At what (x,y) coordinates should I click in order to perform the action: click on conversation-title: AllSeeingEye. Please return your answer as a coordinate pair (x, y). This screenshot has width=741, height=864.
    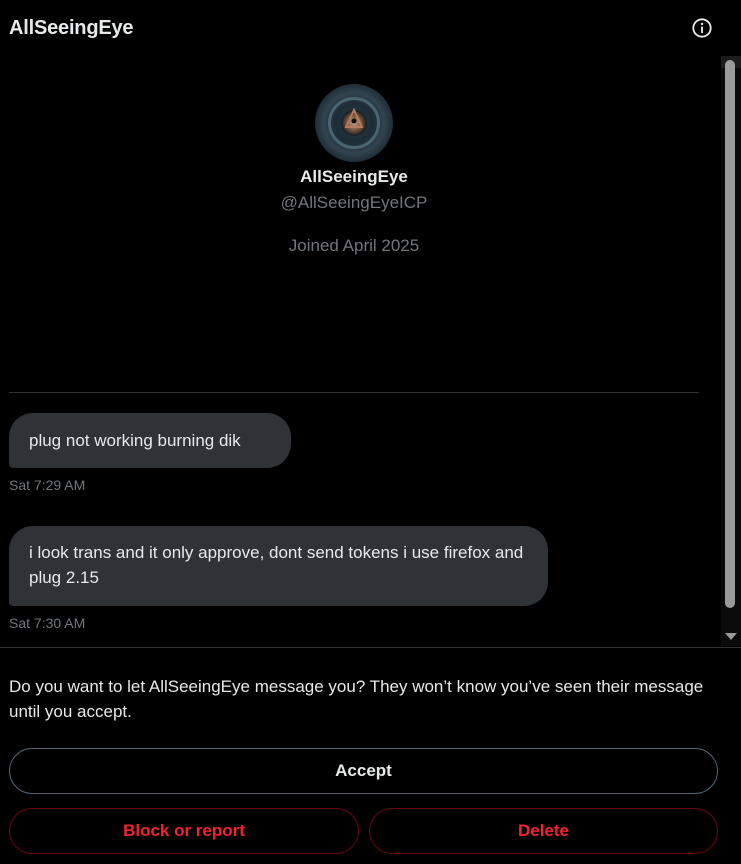
    Looking at the image, I should click on (71, 27).